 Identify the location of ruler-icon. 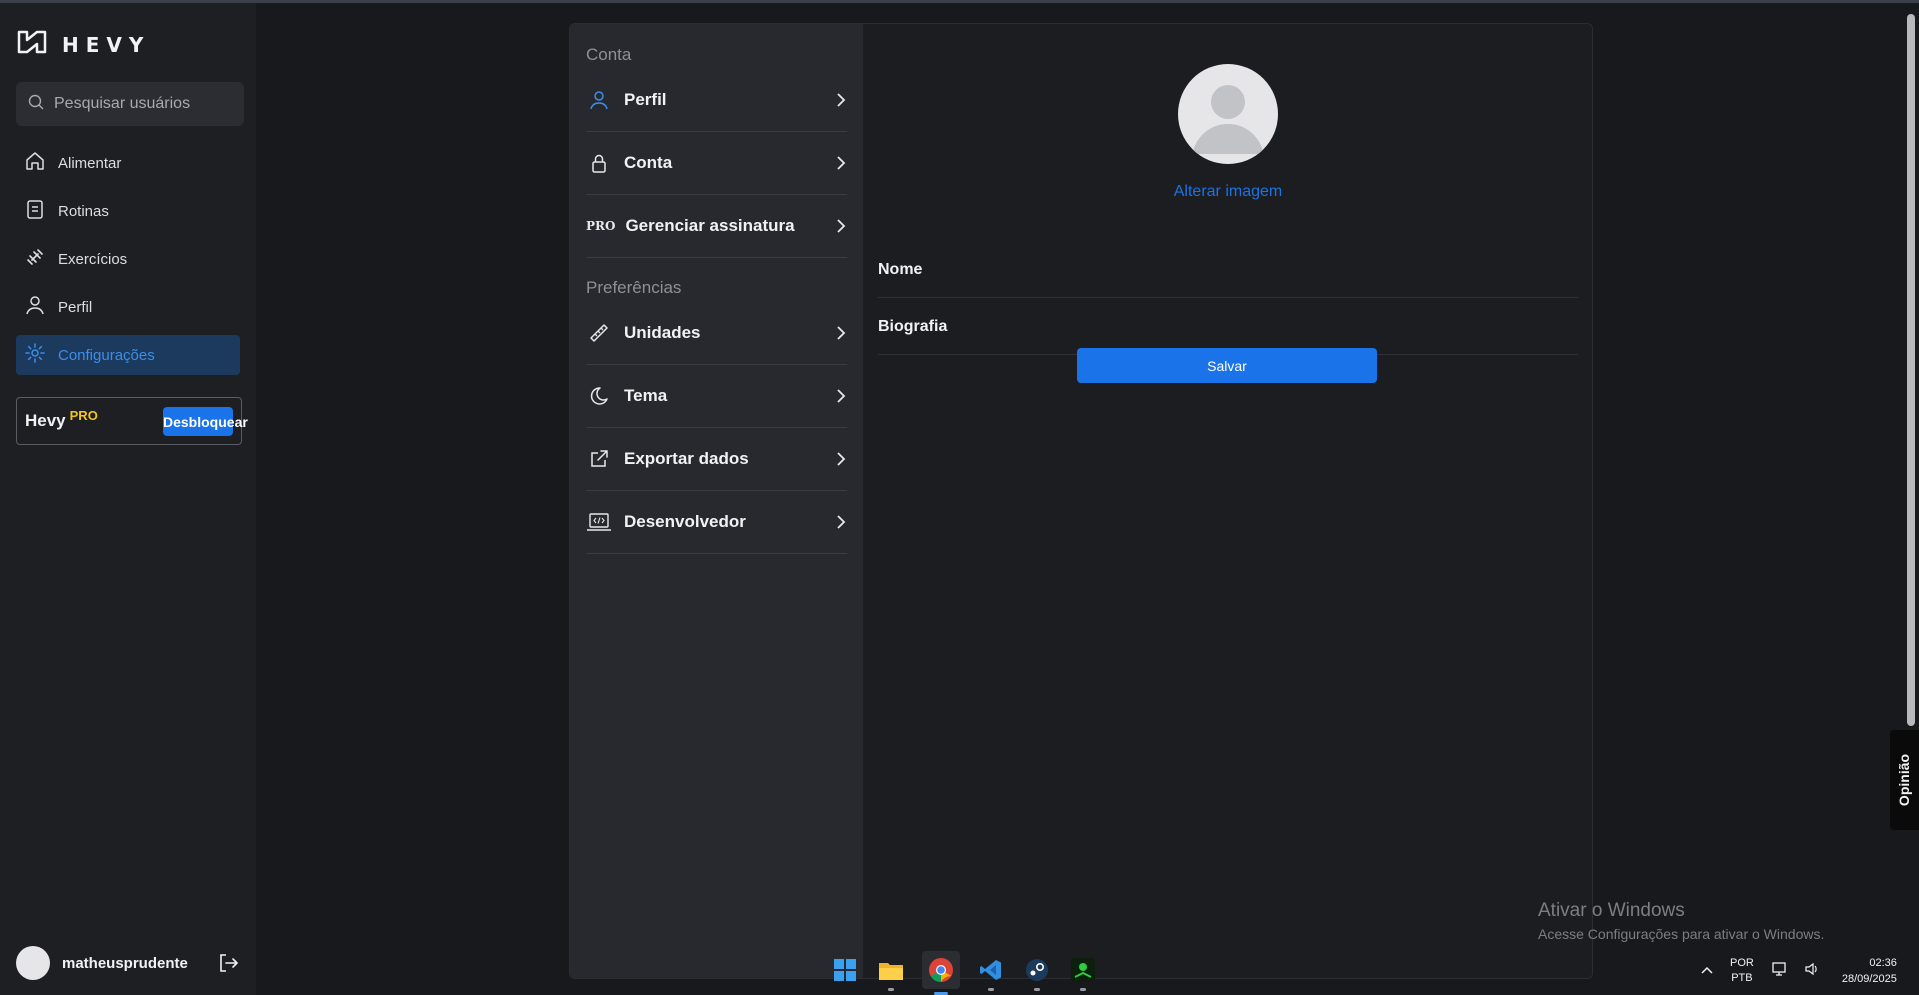
(599, 333).